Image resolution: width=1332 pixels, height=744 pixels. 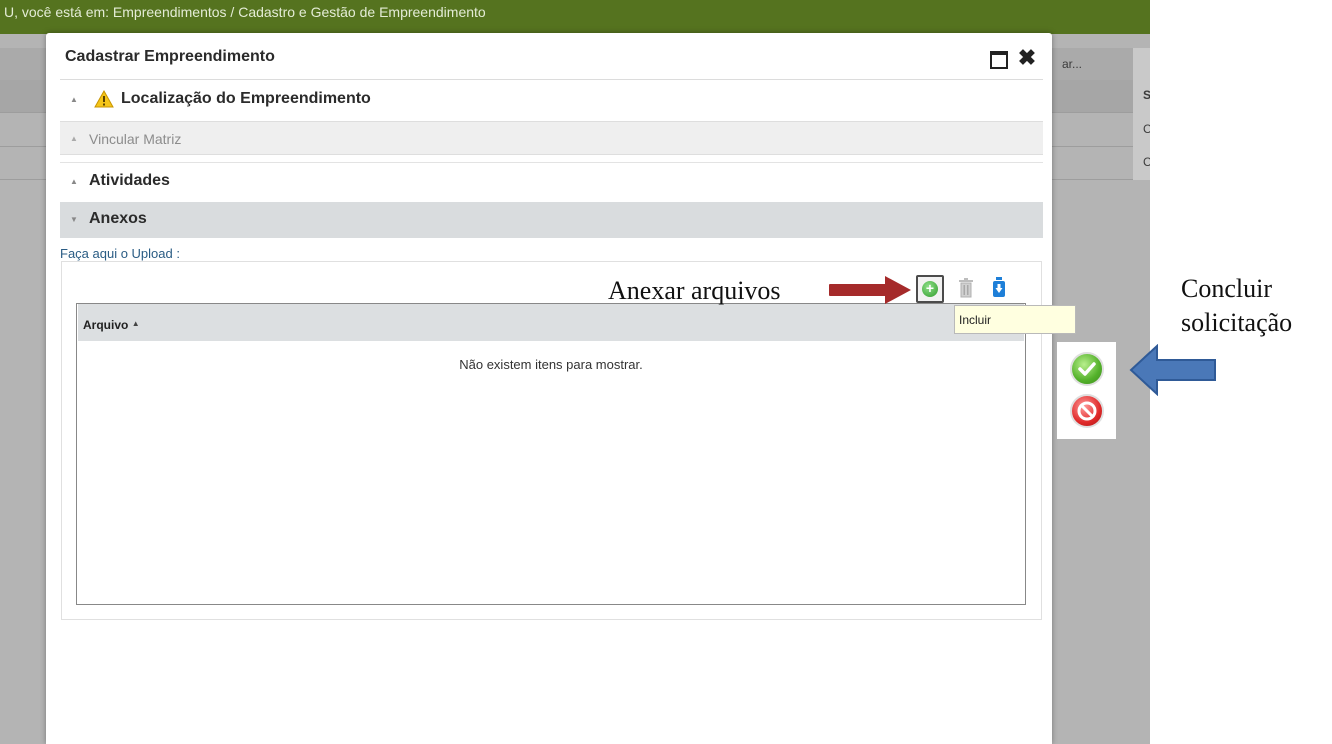 I want to click on section-label: Vincular Matriz, so click(x=135, y=139).